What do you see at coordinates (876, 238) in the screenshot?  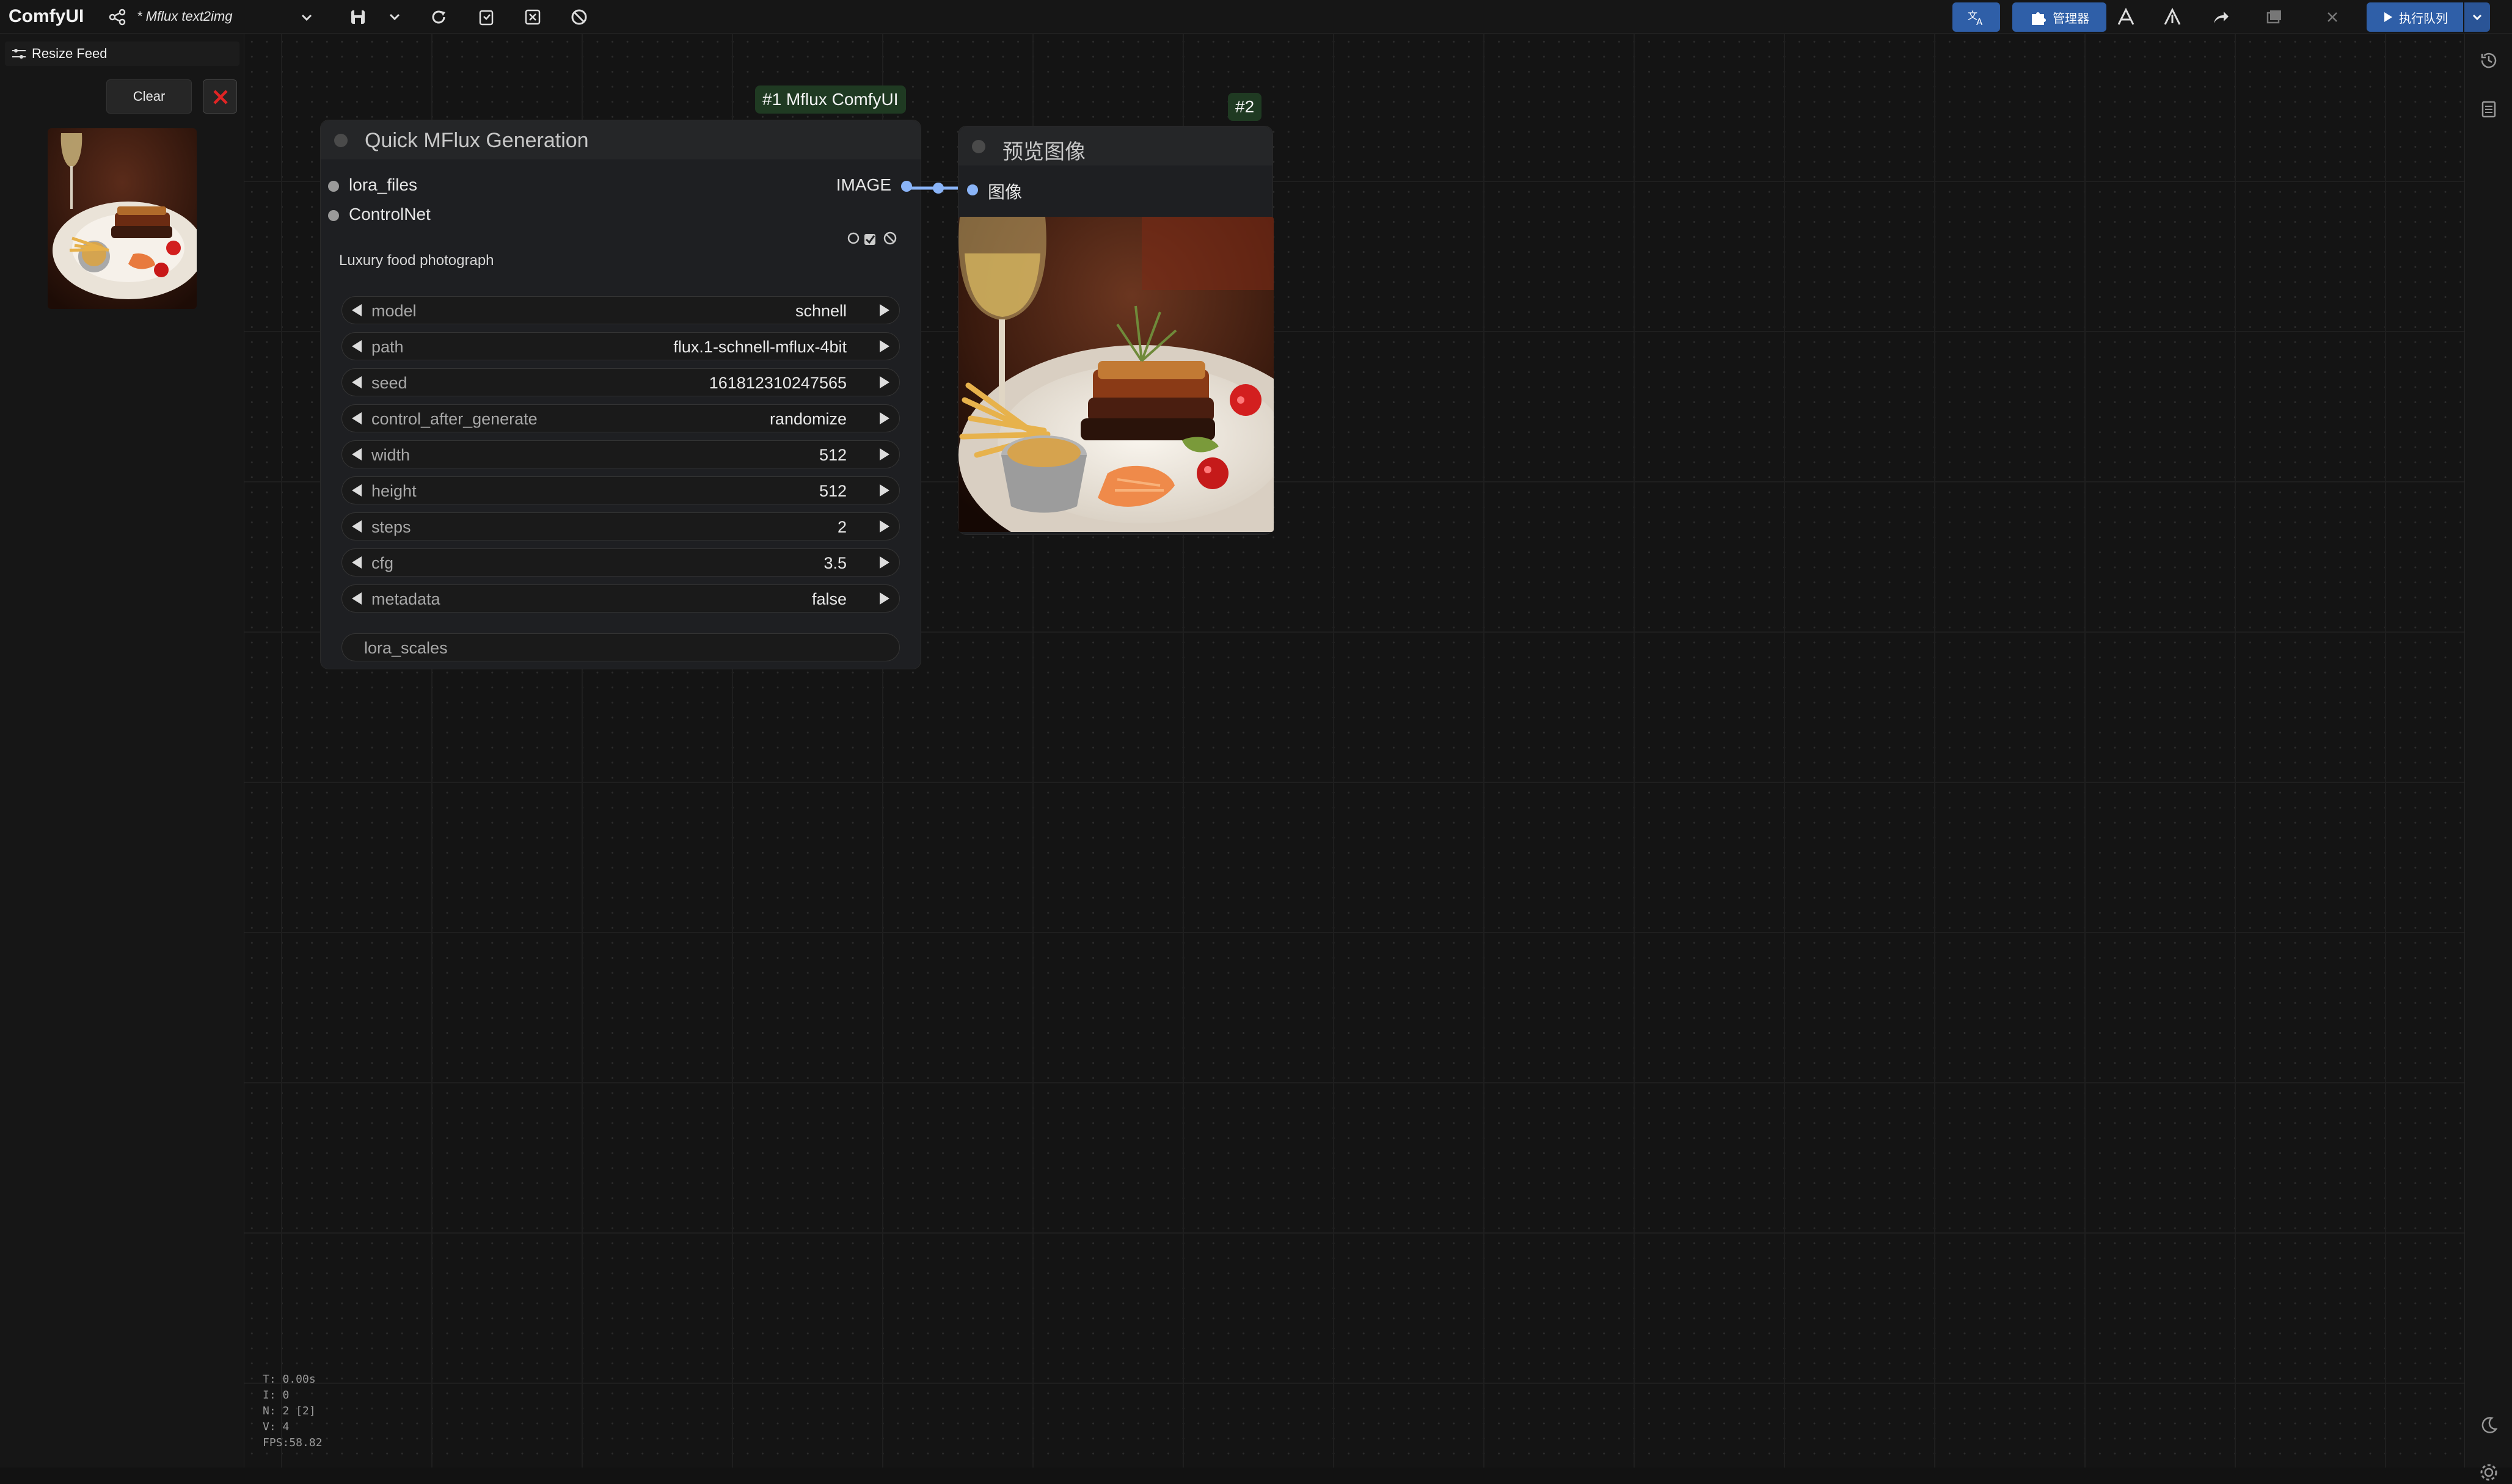 I see `node-toggle-icons` at bounding box center [876, 238].